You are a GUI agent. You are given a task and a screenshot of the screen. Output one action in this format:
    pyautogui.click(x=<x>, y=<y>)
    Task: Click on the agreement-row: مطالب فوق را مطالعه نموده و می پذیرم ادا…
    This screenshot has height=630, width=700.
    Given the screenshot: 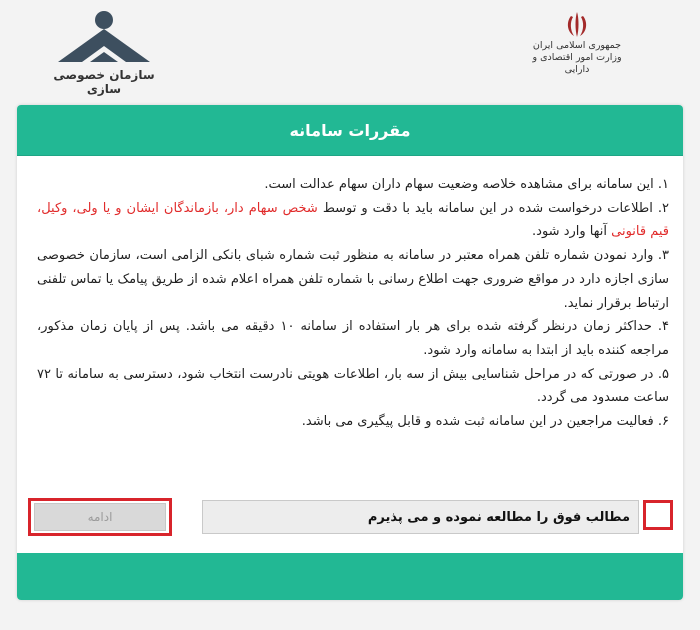 What is the action you would take?
    pyautogui.click(x=350, y=516)
    